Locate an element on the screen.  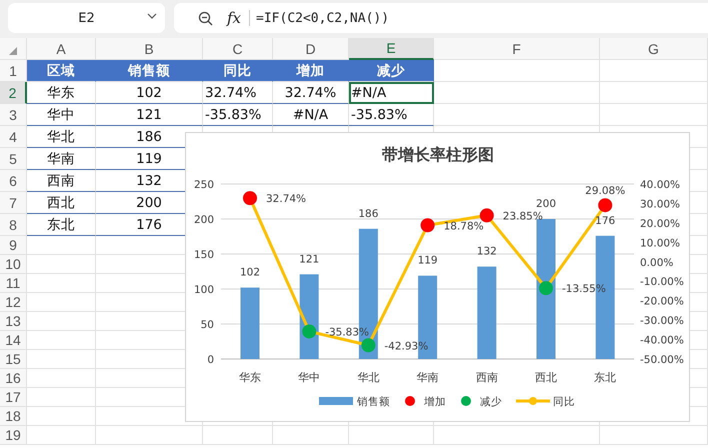
axis-label: 50 is located at coordinates (207, 325).